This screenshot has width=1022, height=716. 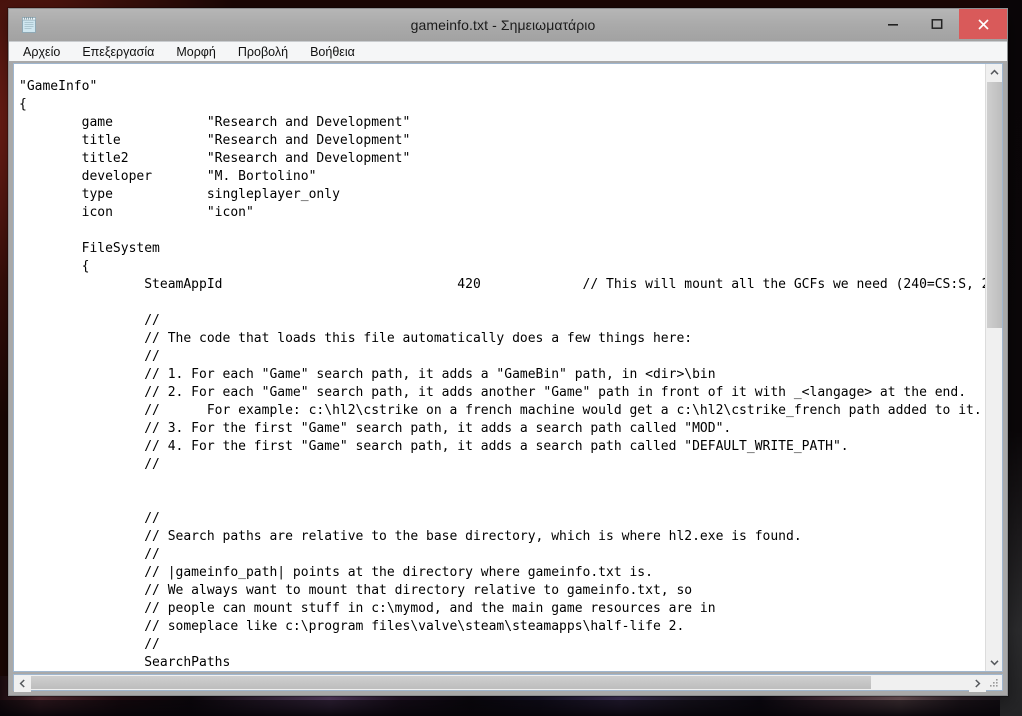 I want to click on notepad-icon, so click(x=29, y=25).